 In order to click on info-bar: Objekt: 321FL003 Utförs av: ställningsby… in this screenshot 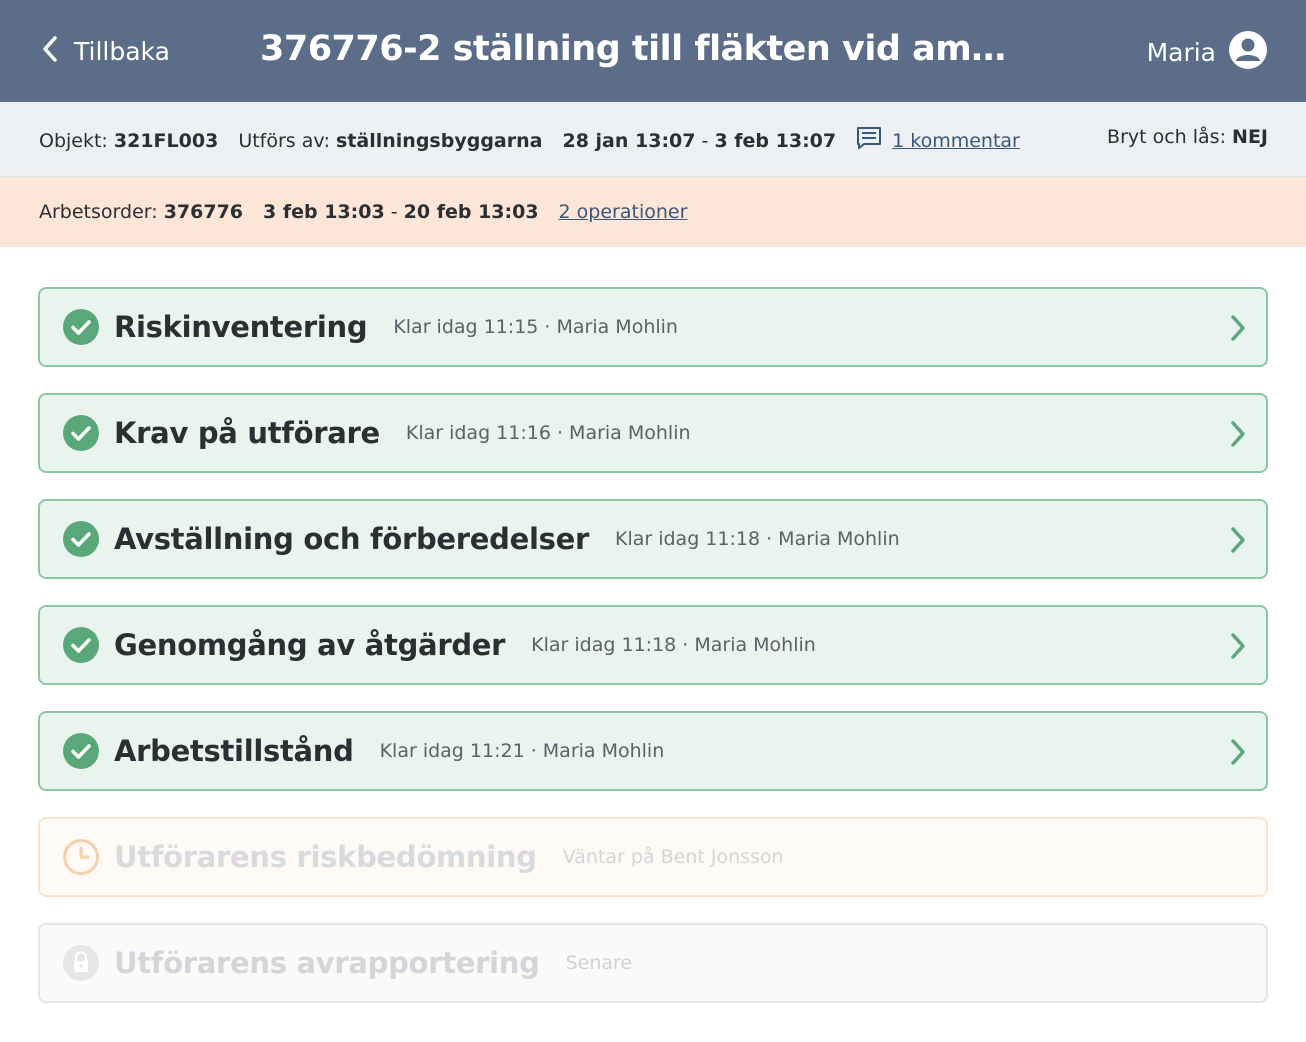, I will do `click(653, 139)`.